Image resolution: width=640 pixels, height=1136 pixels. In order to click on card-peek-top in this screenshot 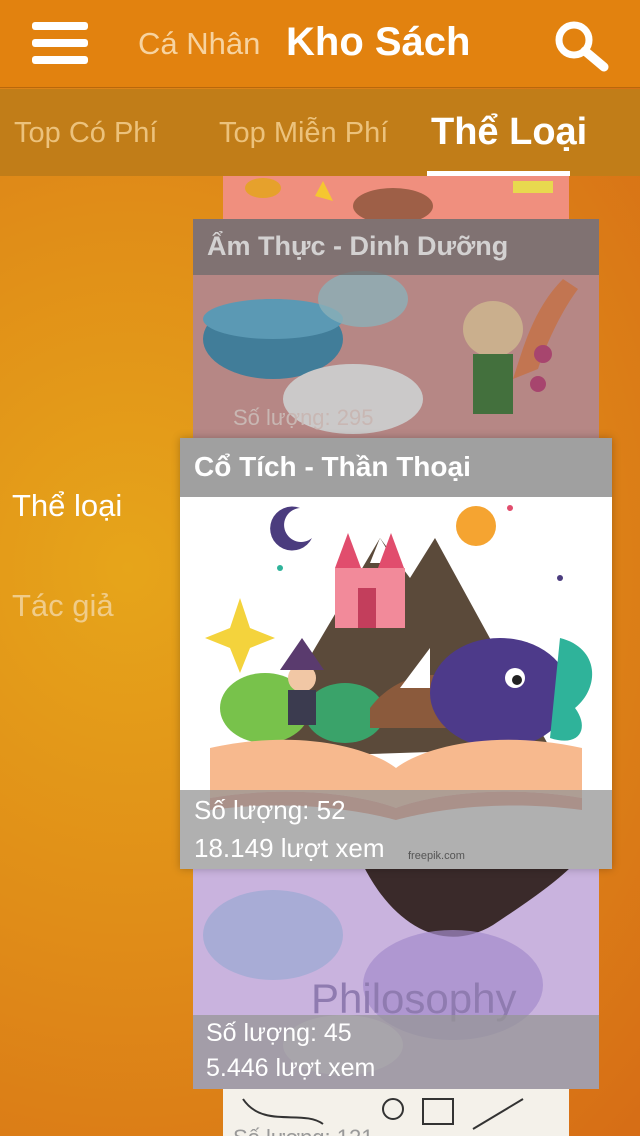, I will do `click(396, 197)`.